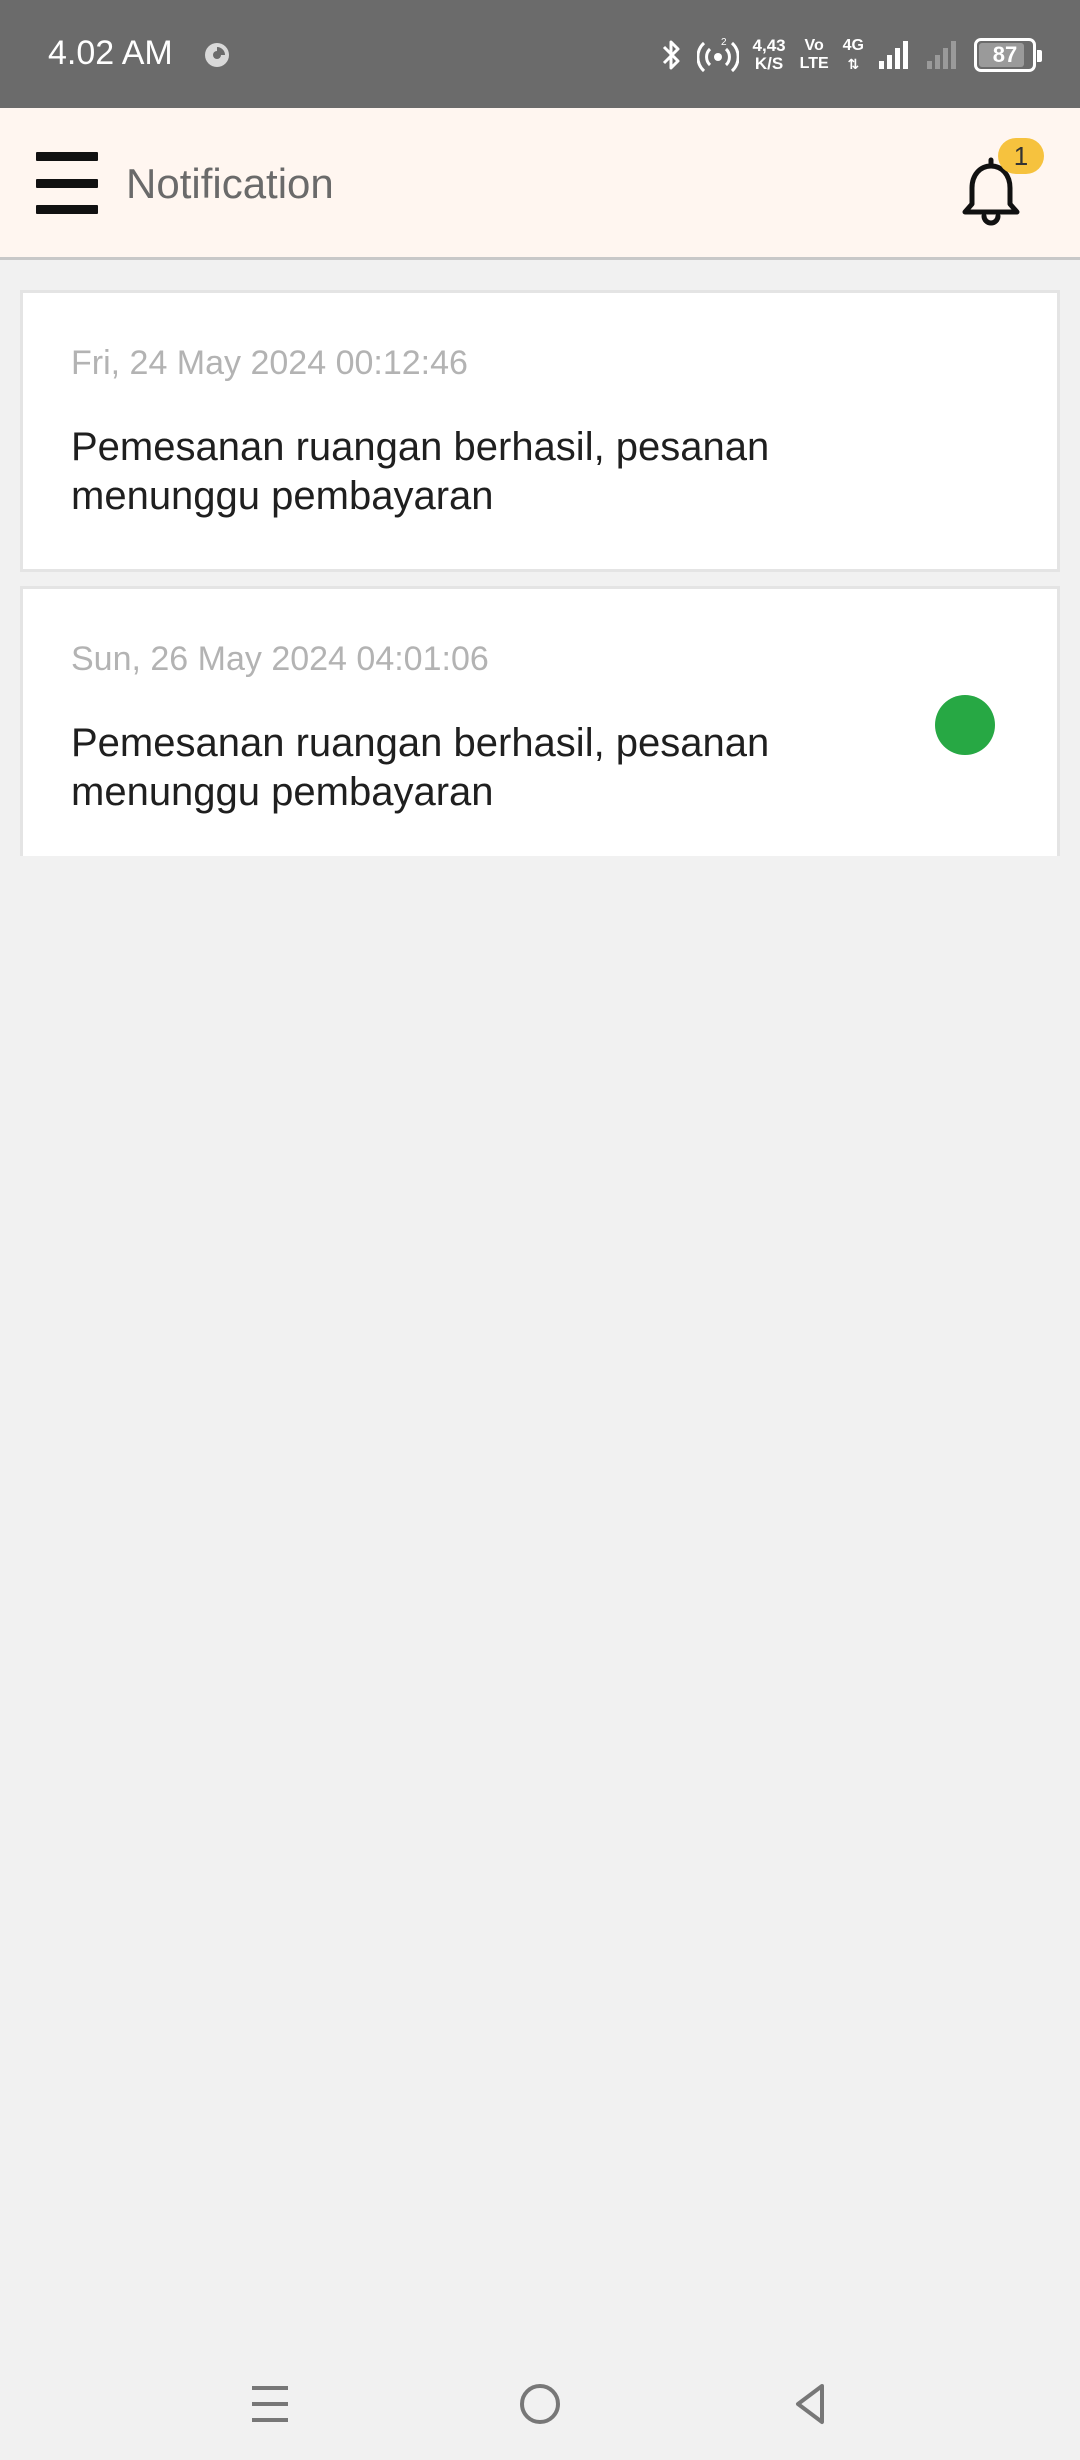  What do you see at coordinates (853, 45) in the screenshot?
I see `network-type: 4G` at bounding box center [853, 45].